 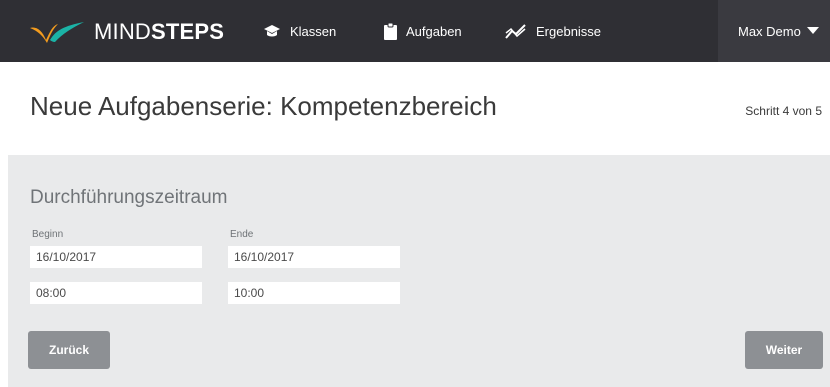 What do you see at coordinates (272, 31) in the screenshot?
I see `graduation-cap-icon` at bounding box center [272, 31].